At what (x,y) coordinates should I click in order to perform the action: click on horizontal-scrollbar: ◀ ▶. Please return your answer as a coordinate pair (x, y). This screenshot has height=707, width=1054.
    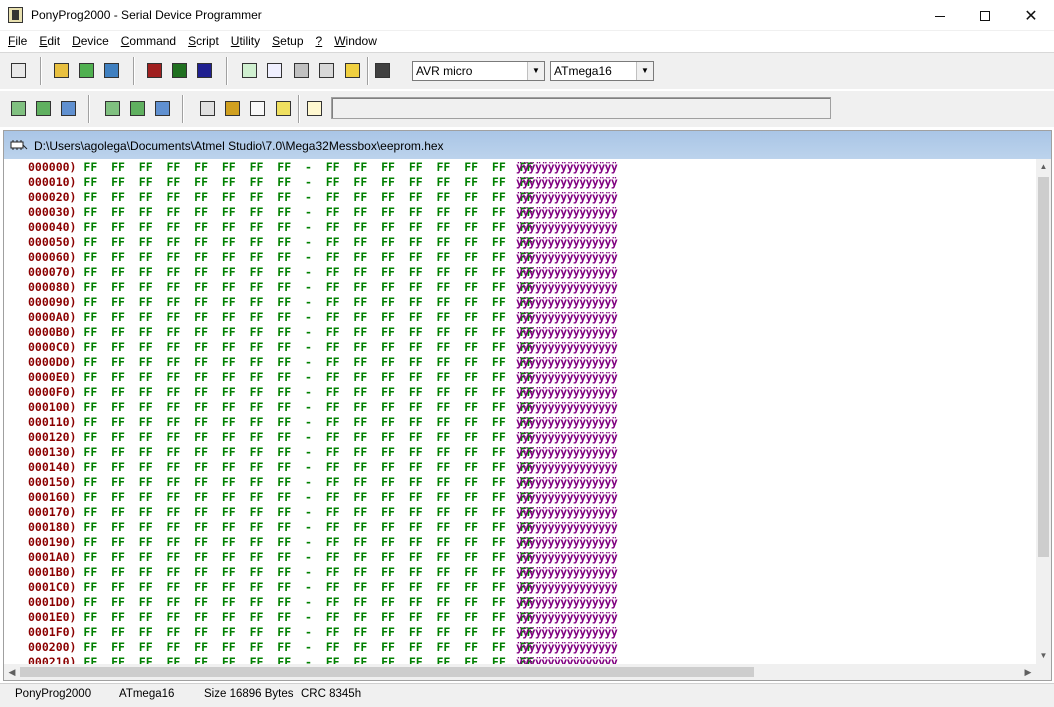
    Looking at the image, I should click on (520, 672).